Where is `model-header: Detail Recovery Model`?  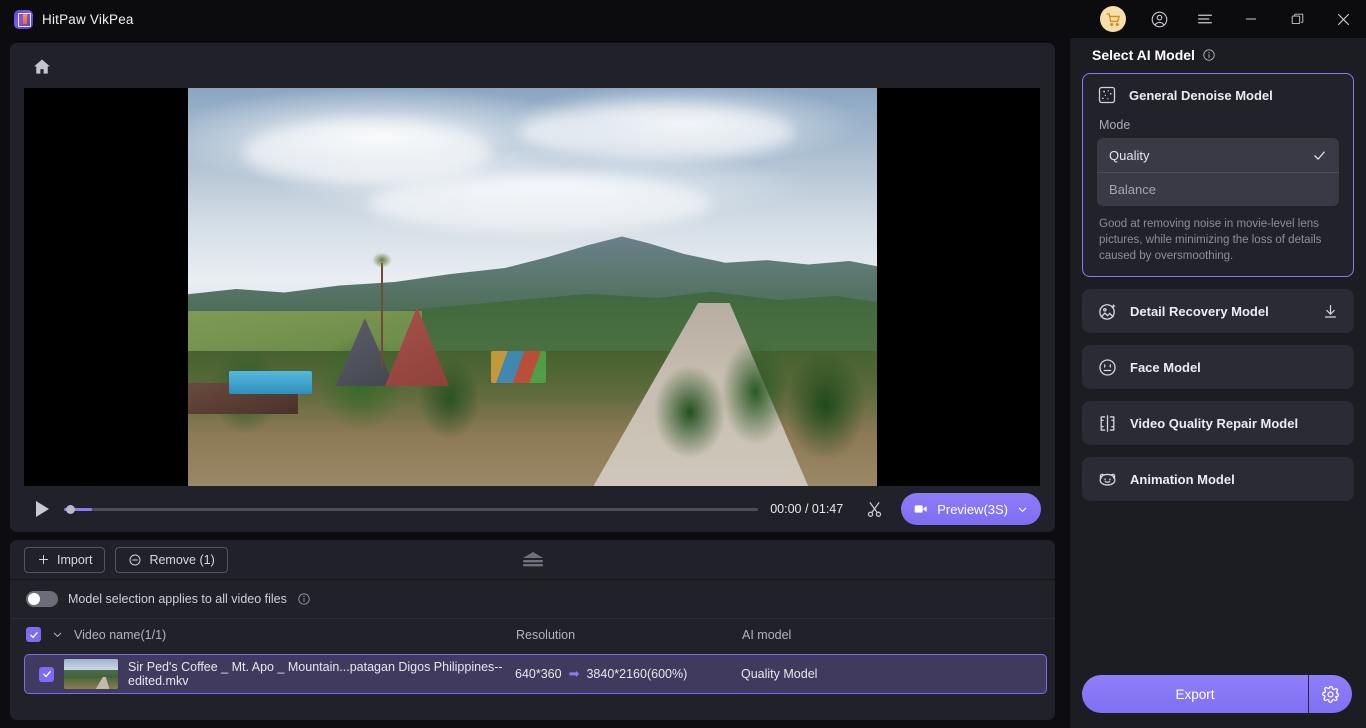
model-header: Detail Recovery Model is located at coordinates (1218, 311).